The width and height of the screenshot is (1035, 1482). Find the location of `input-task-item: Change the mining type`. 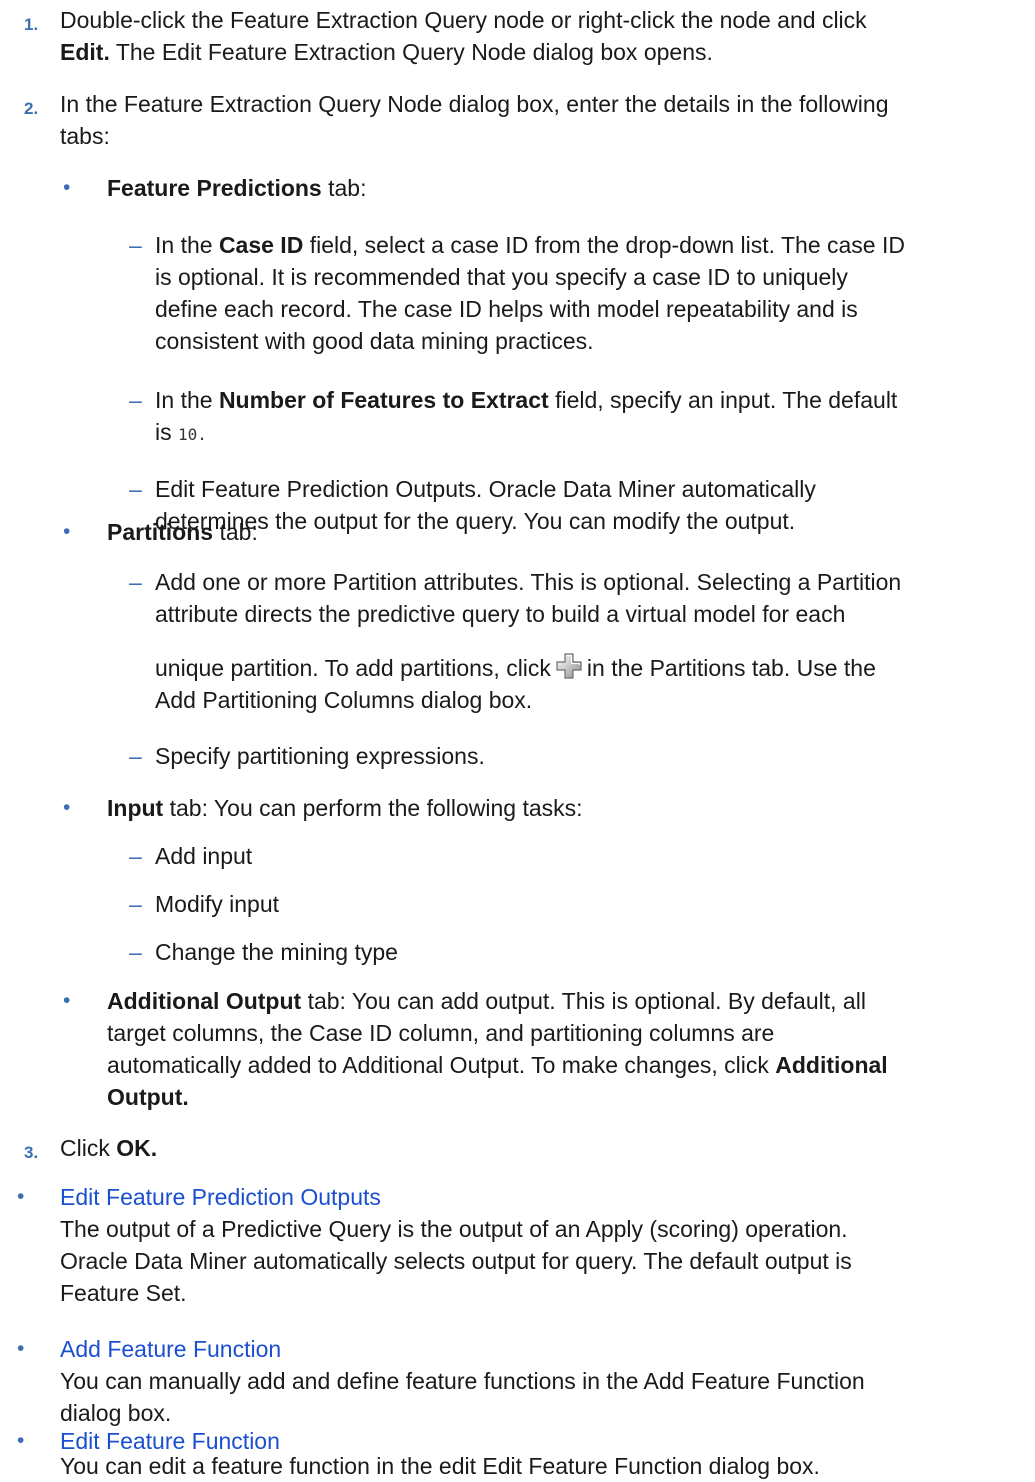

input-task-item: Change the mining type is located at coordinates (276, 952).